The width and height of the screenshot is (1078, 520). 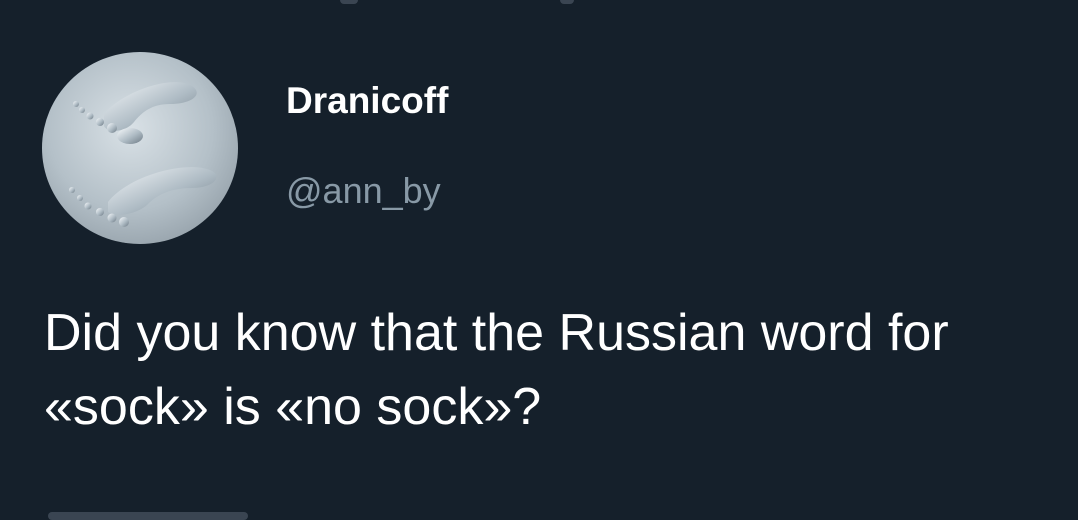 I want to click on avatar, so click(x=140, y=148).